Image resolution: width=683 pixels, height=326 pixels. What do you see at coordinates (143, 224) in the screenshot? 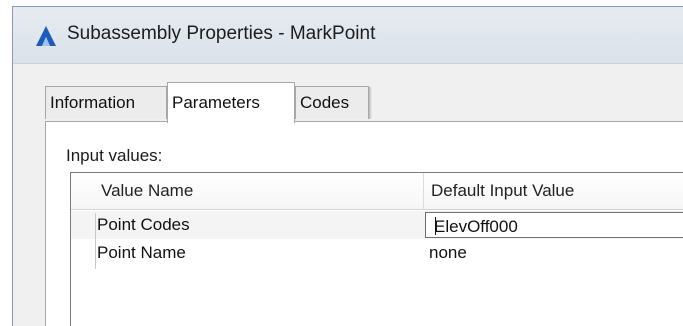
I see `row-name: Point Codes` at bounding box center [143, 224].